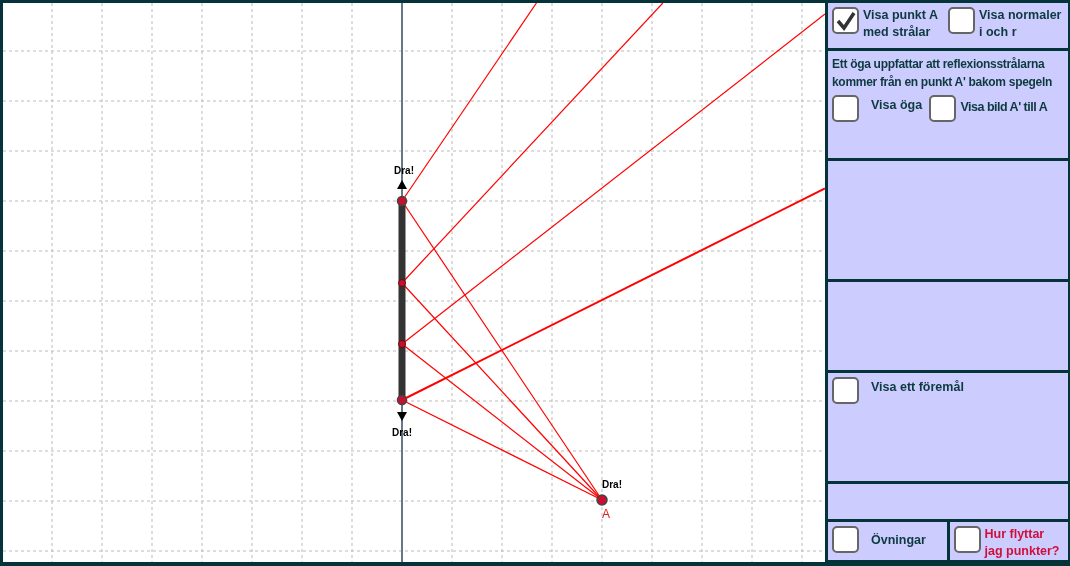  Describe the element at coordinates (897, 105) in the screenshot. I see `checkbox-label: Visa öga` at that location.